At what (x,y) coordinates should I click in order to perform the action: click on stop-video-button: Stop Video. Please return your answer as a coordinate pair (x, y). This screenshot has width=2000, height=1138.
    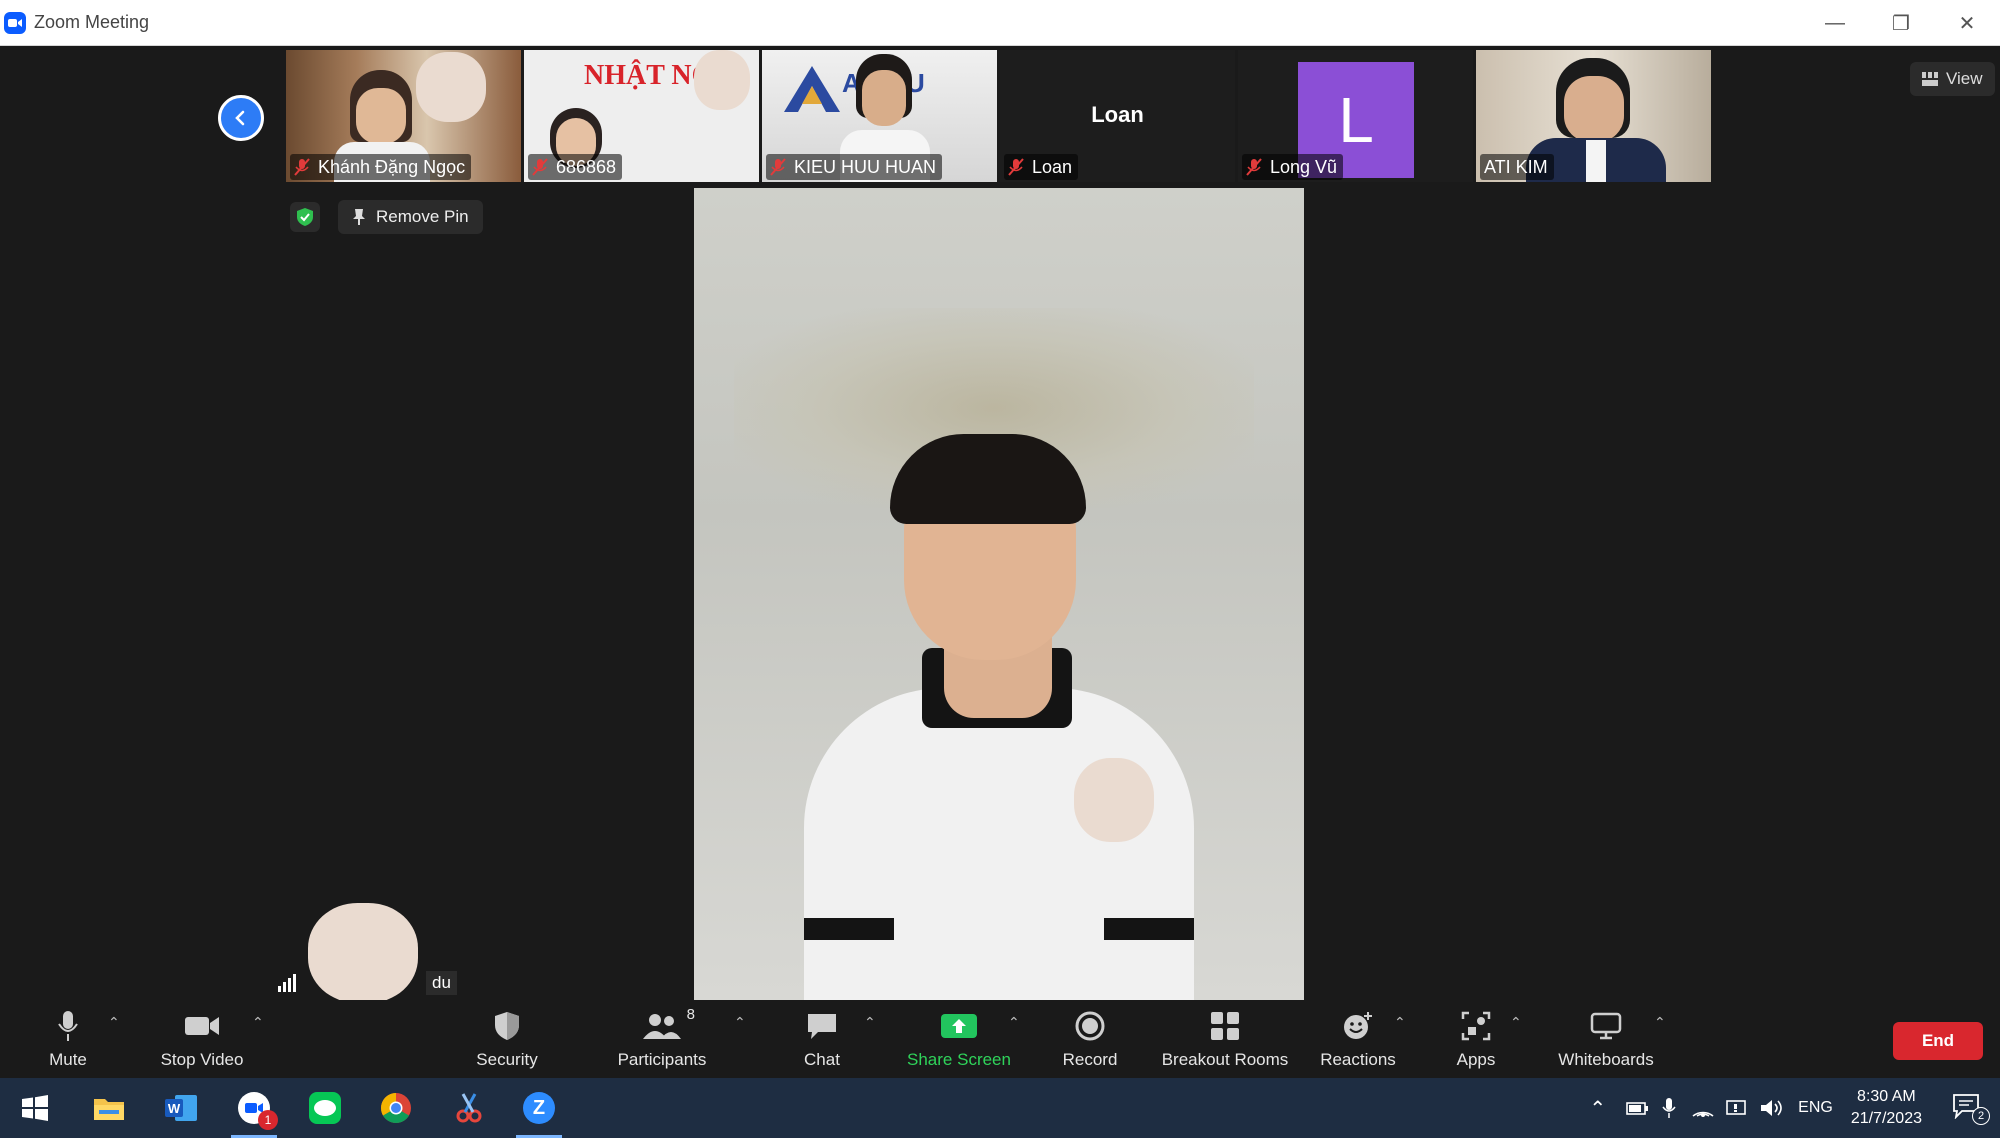
    Looking at the image, I should click on (202, 1039).